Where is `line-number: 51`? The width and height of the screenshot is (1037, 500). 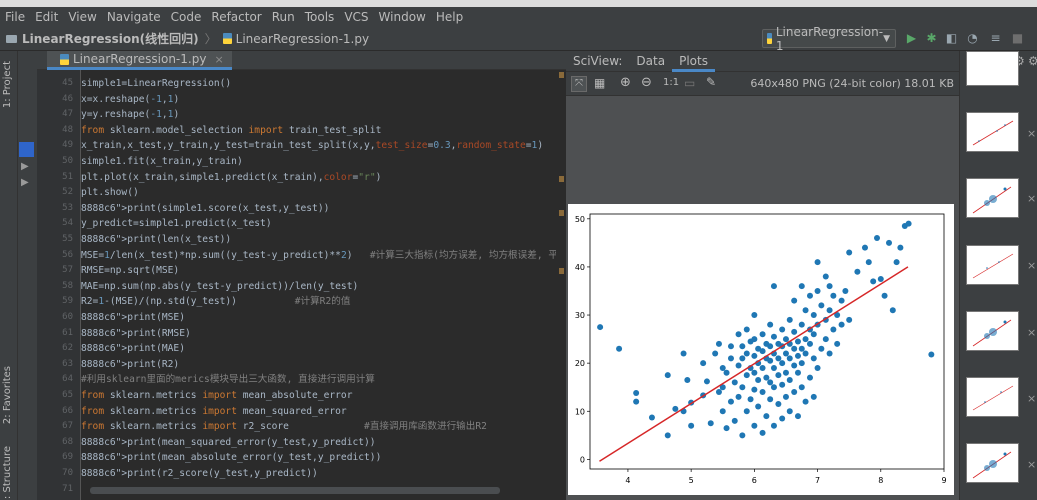 line-number: 51 is located at coordinates (67, 176).